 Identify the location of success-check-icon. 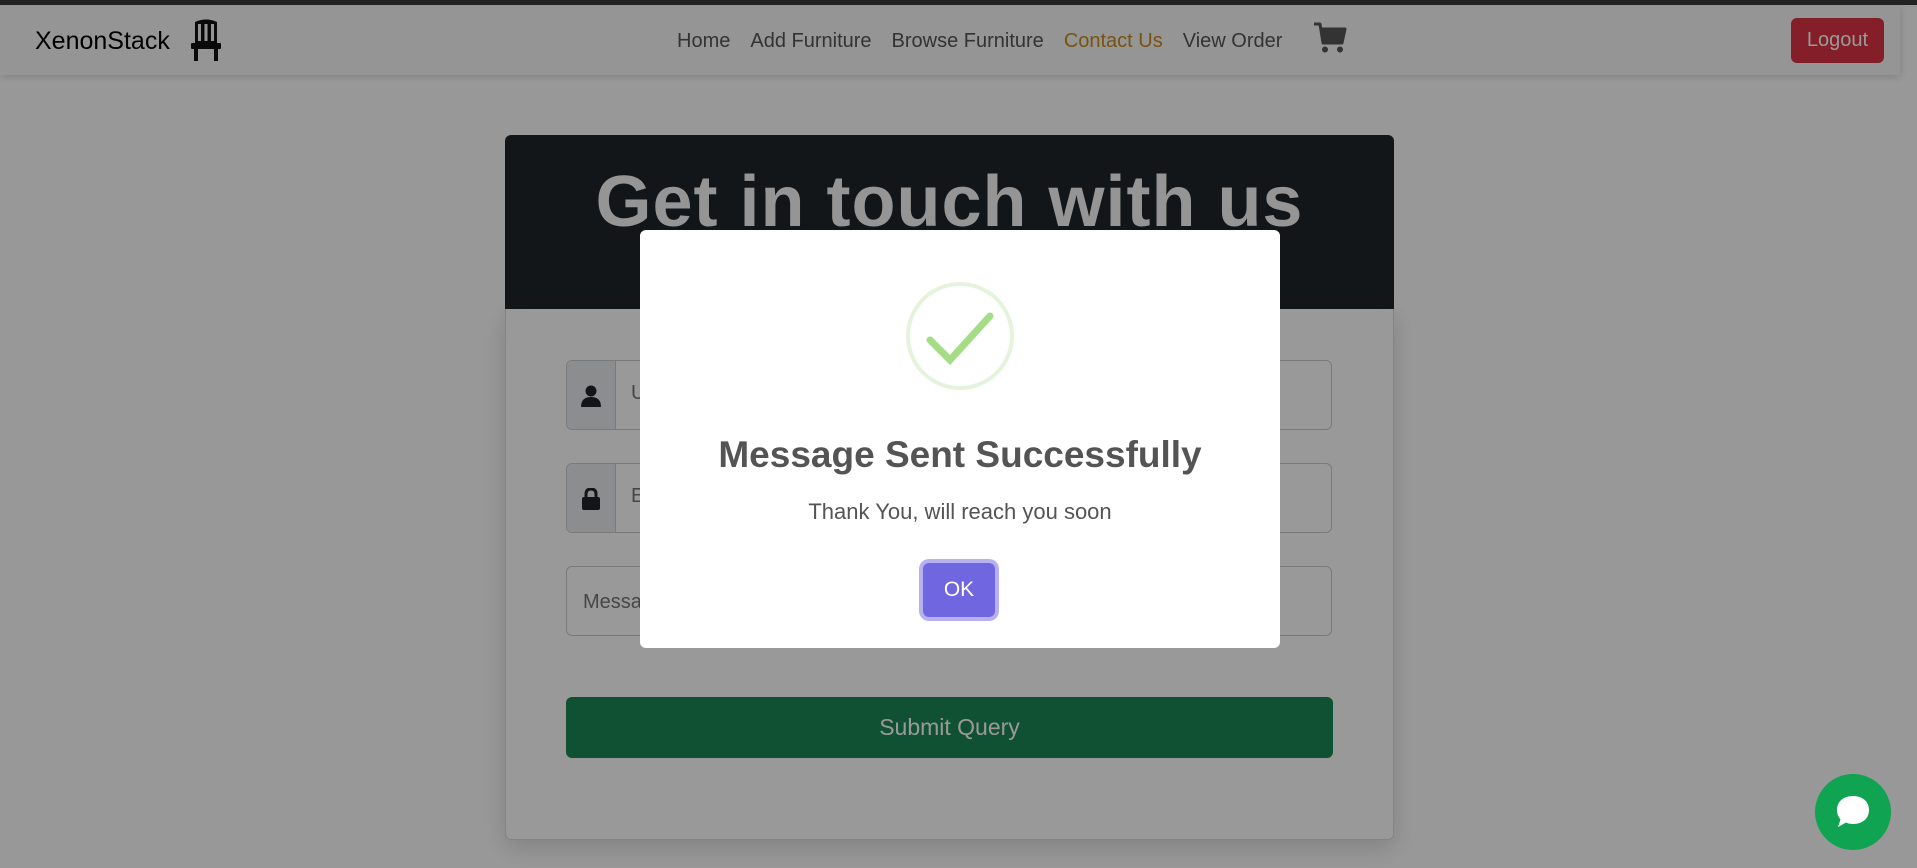
(960, 336).